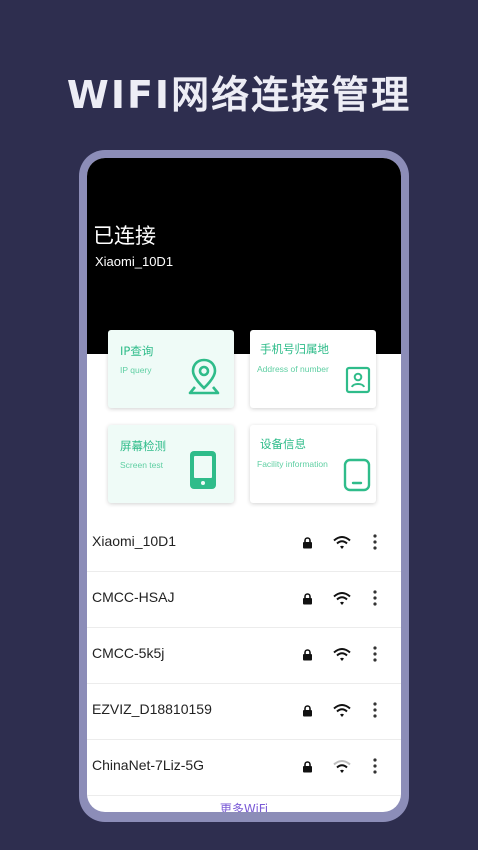 This screenshot has width=478, height=850. I want to click on more-wifi-link: 更多WiFi, so click(244, 806).